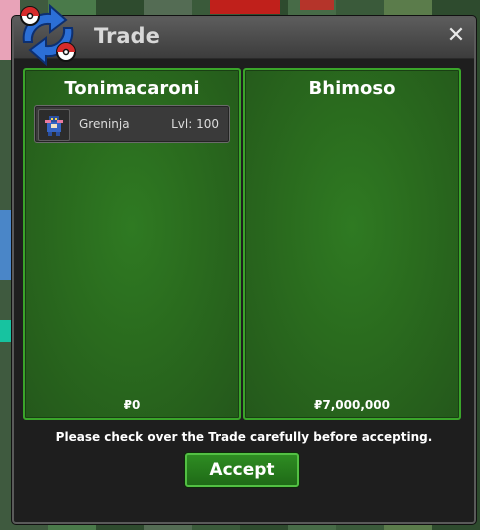 The height and width of the screenshot is (530, 480). Describe the element at coordinates (195, 124) in the screenshot. I see `item-level: Lvl: 100` at that location.